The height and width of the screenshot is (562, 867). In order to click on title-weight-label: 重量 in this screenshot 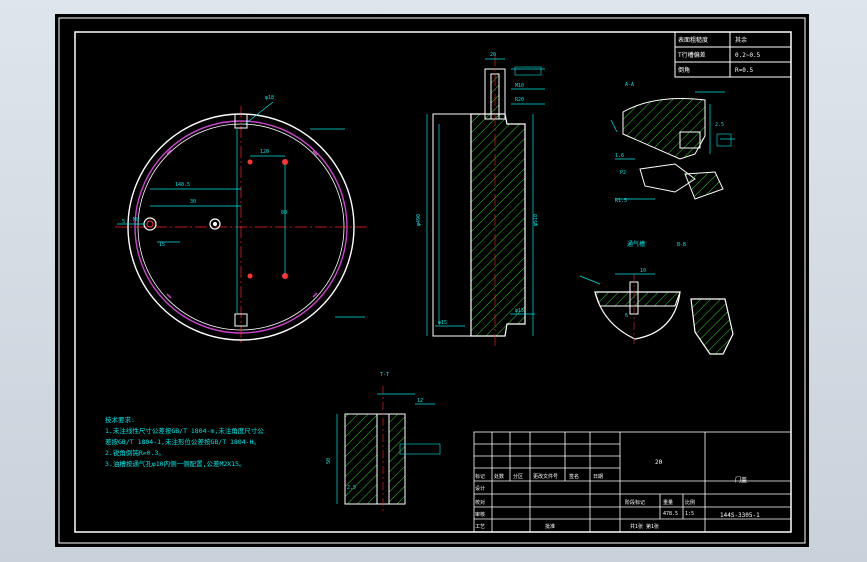, I will do `click(668, 502)`.